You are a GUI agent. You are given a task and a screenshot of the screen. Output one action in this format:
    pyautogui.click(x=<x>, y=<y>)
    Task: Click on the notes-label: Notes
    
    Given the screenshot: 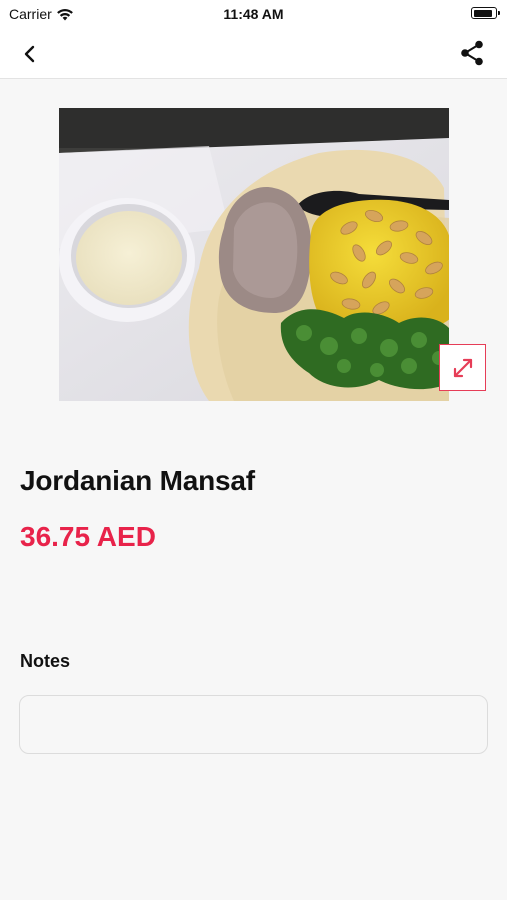 What is the action you would take?
    pyautogui.click(x=45, y=661)
    